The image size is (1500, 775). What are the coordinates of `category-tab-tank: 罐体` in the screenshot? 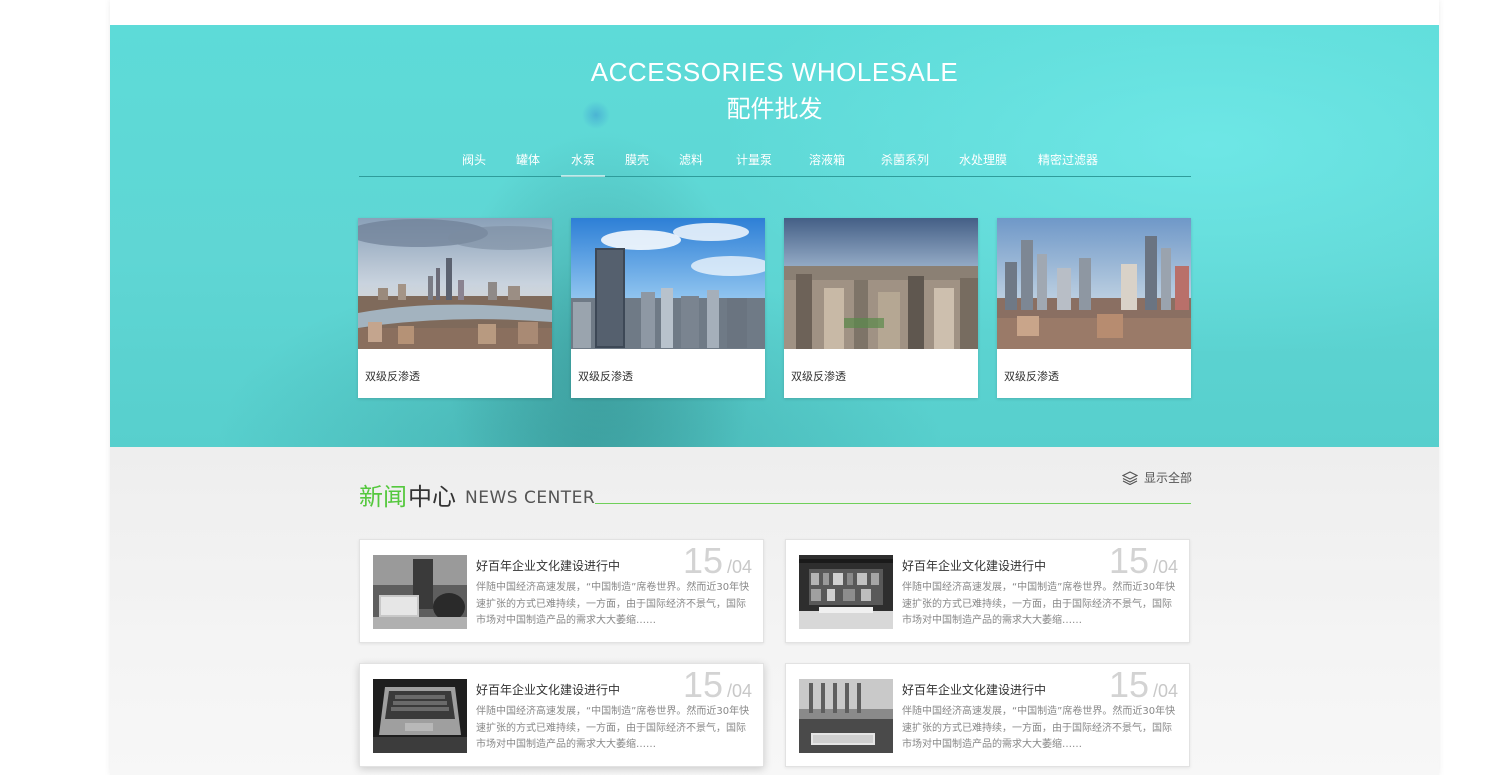 It's located at (528, 159).